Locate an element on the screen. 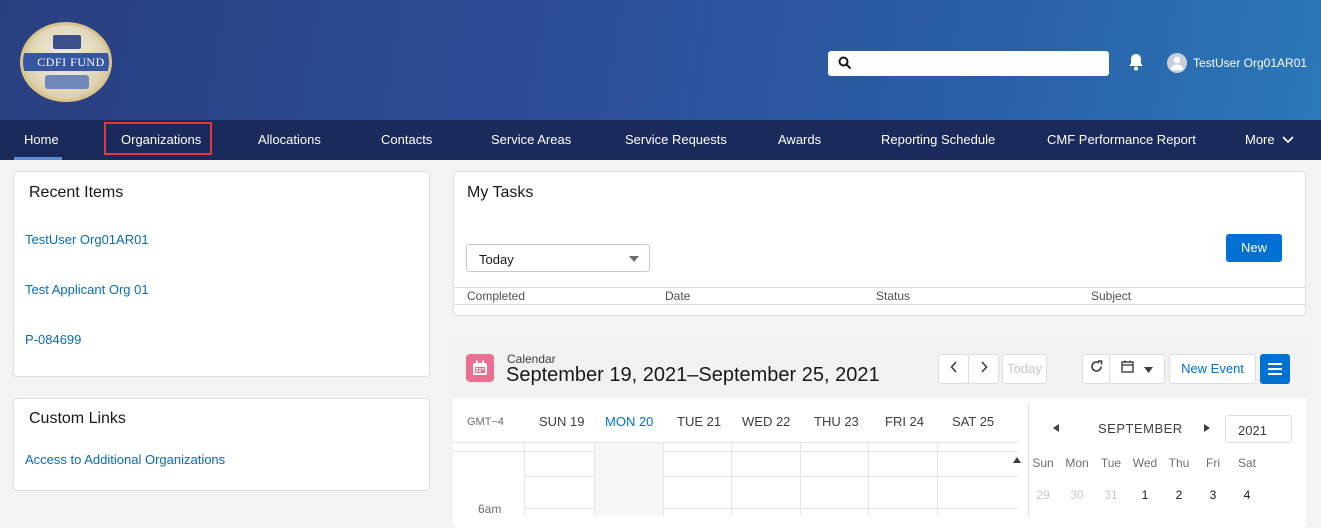 This screenshot has width=1321, height=528. user-avatar is located at coordinates (1177, 63).